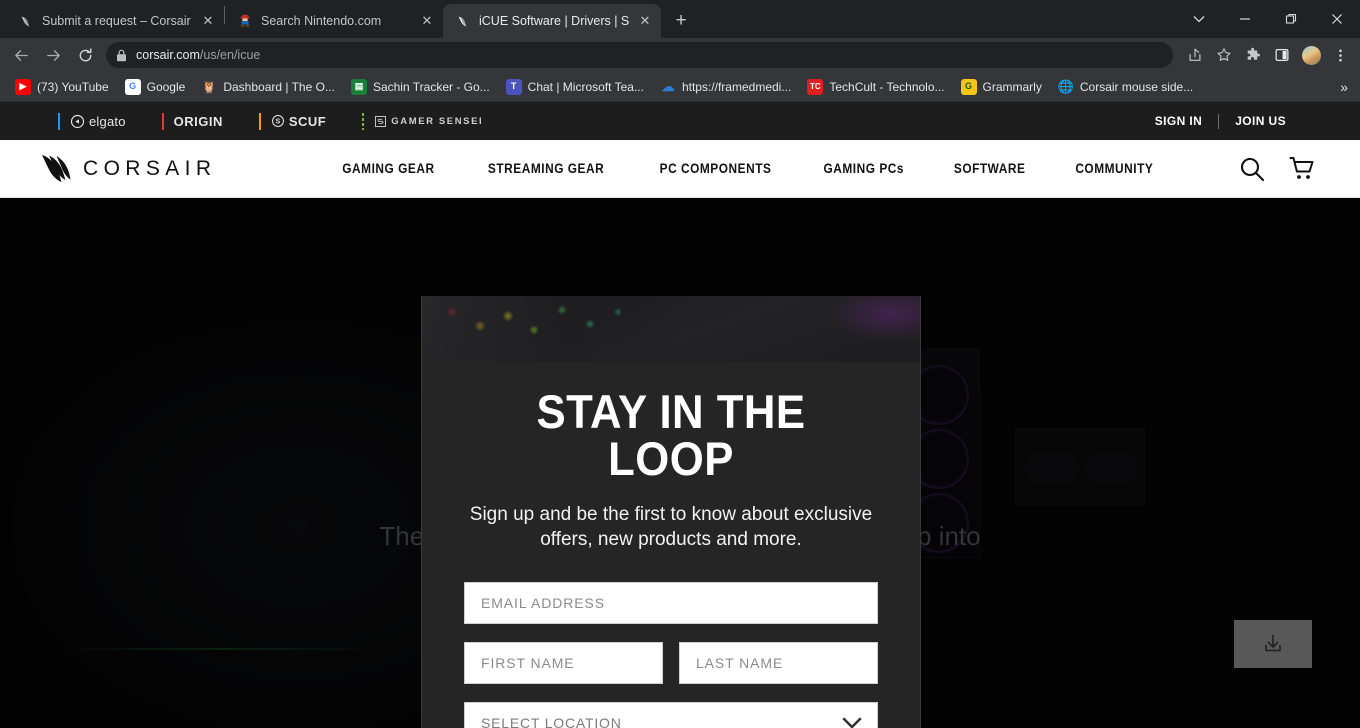 The height and width of the screenshot is (728, 1360). I want to click on browser-tab-3-active: iCUE Software | Drivers | Software ✕, so click(552, 21).